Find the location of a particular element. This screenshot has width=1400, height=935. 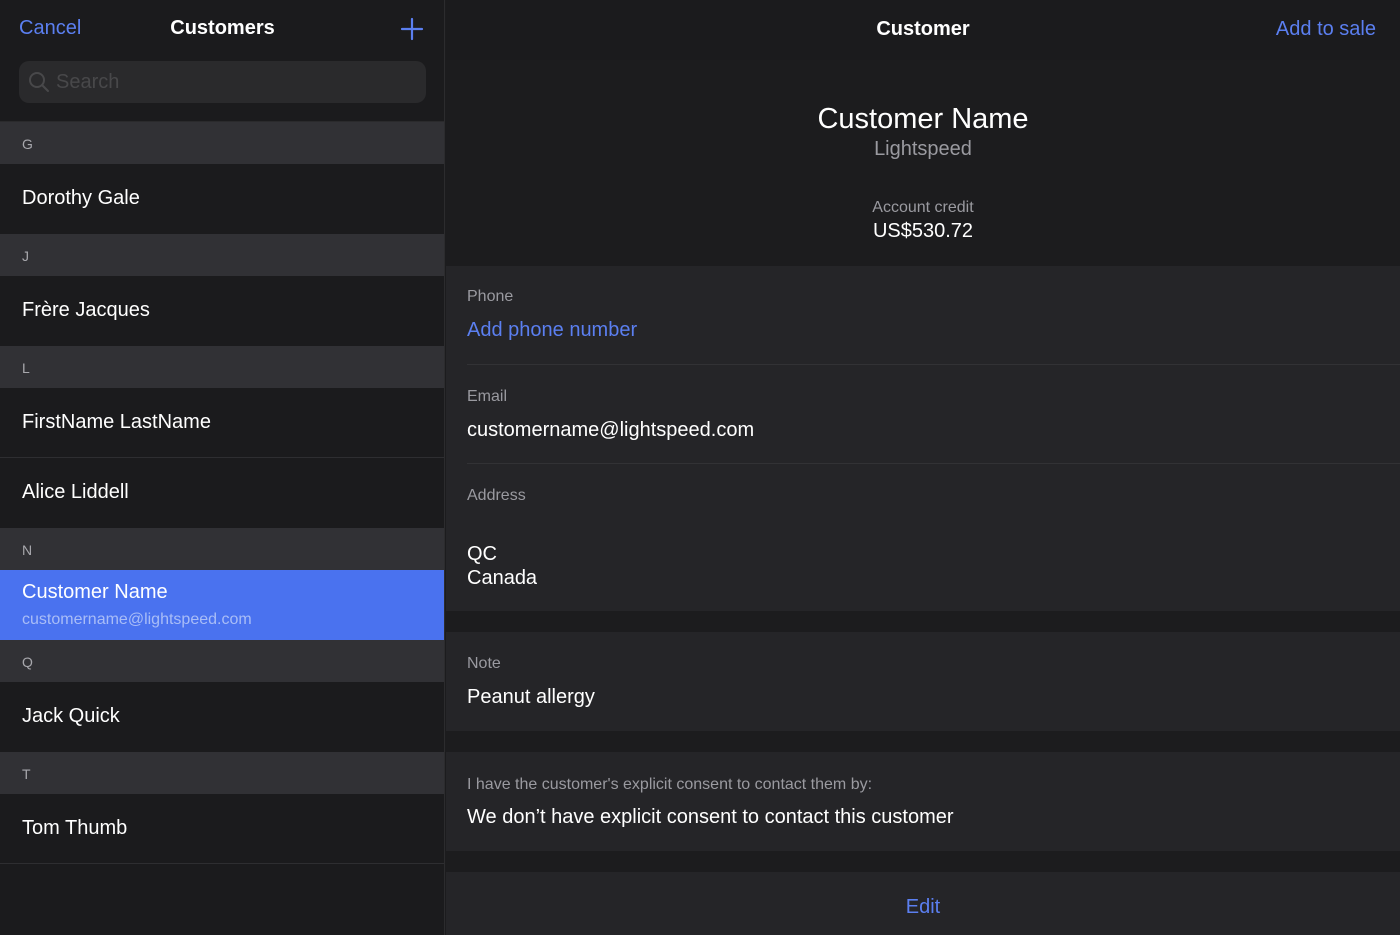

customer-detail-header: Customer Add to sale is located at coordinates (923, 30).